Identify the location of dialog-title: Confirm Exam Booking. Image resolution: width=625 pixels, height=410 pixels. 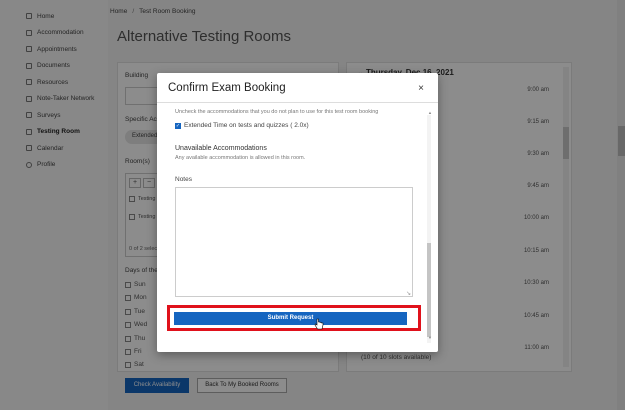
(227, 88).